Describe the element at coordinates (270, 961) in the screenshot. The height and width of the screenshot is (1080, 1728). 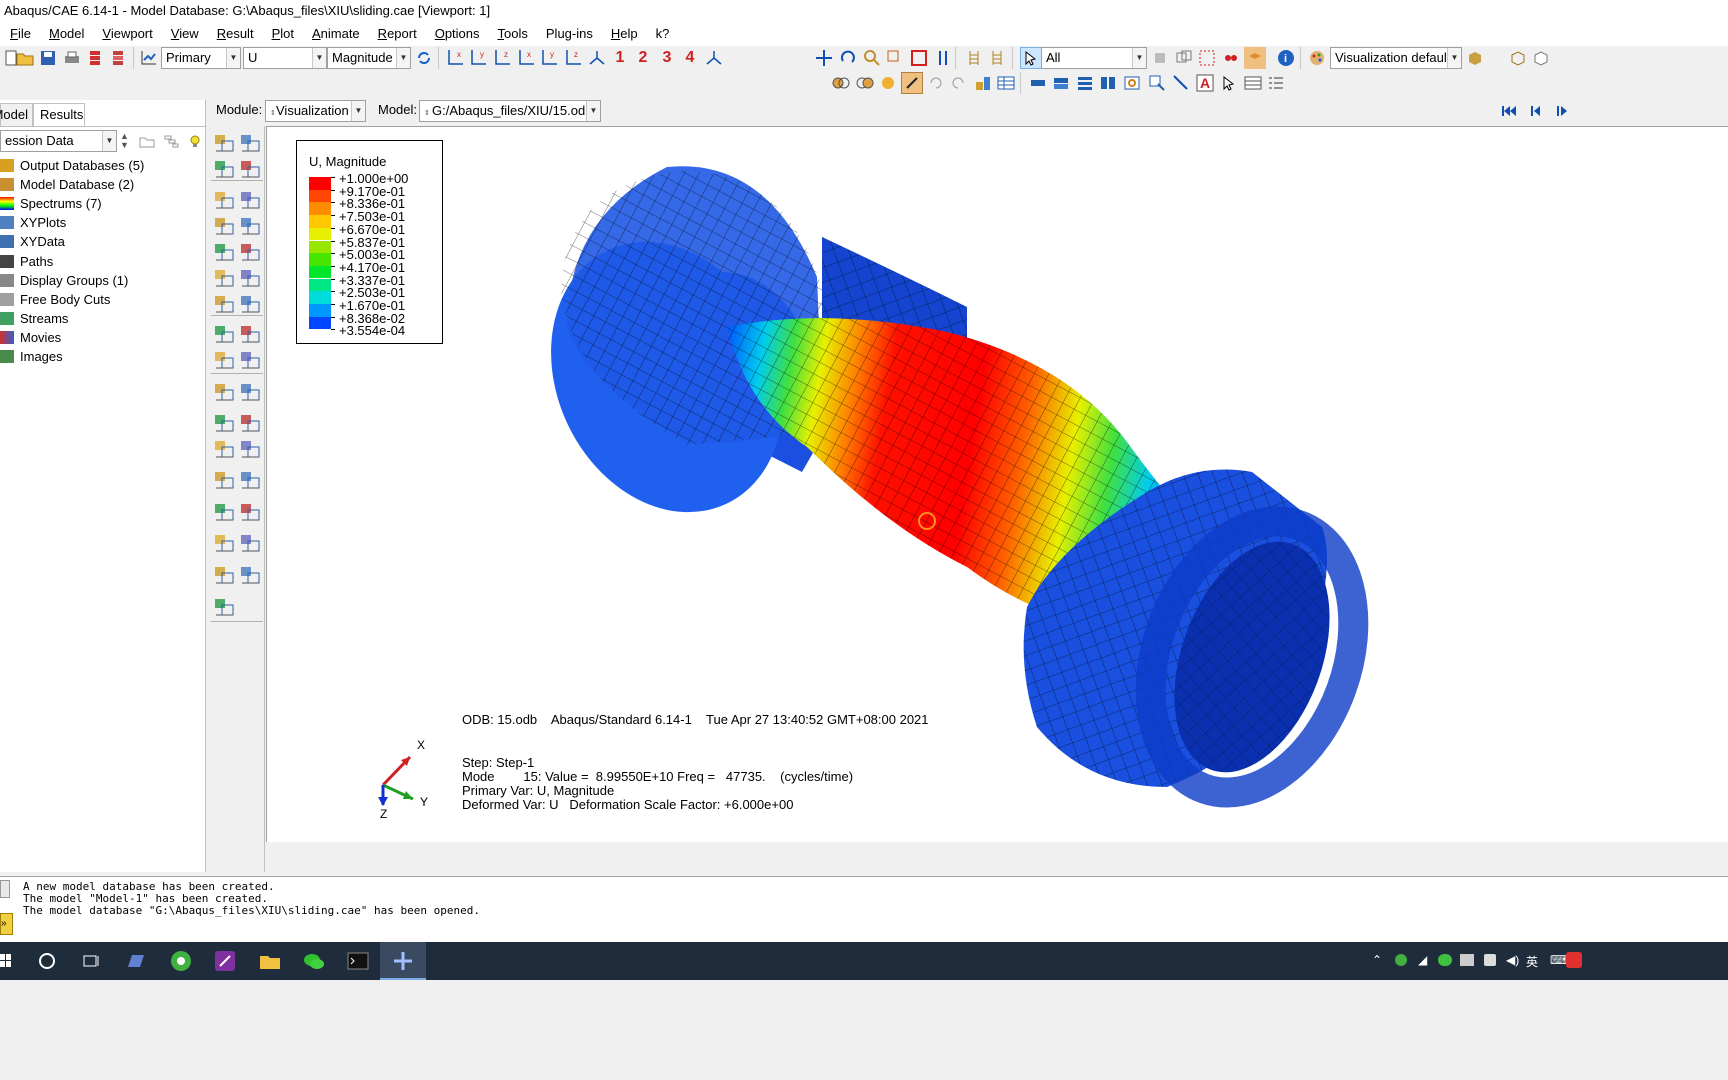
I see `file-explorer-icon` at that location.